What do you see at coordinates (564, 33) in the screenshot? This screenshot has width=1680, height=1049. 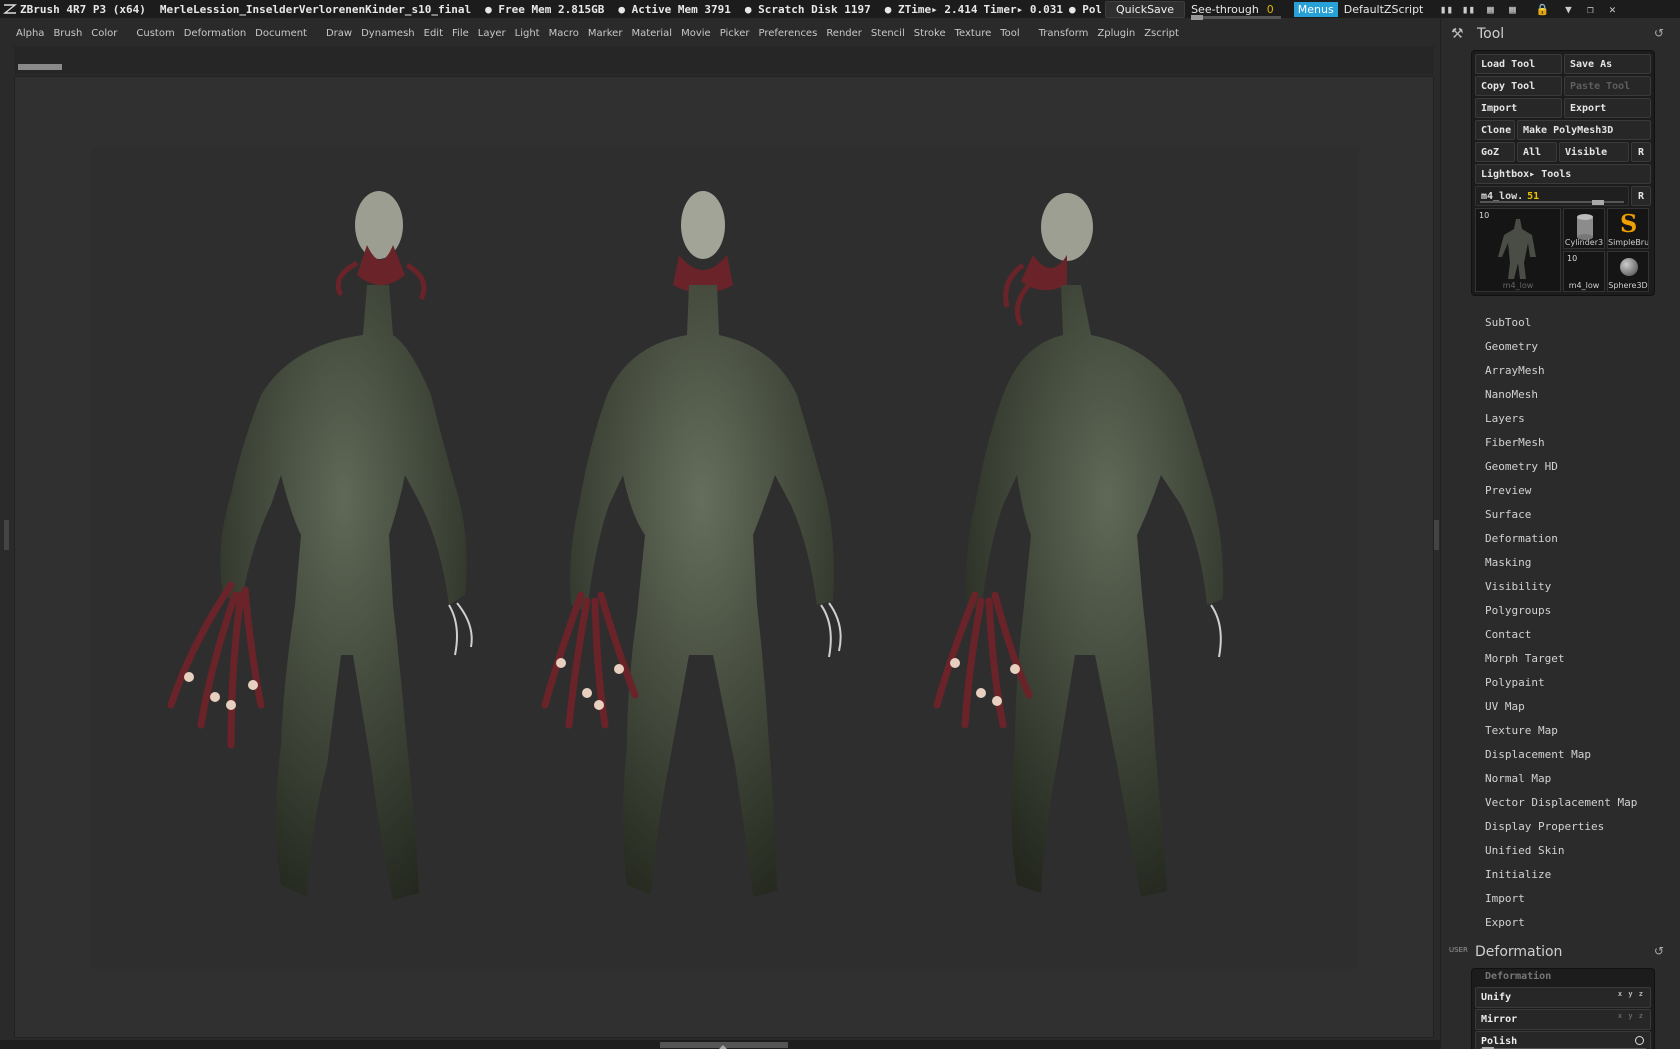 I see `menu-macro: Macro` at bounding box center [564, 33].